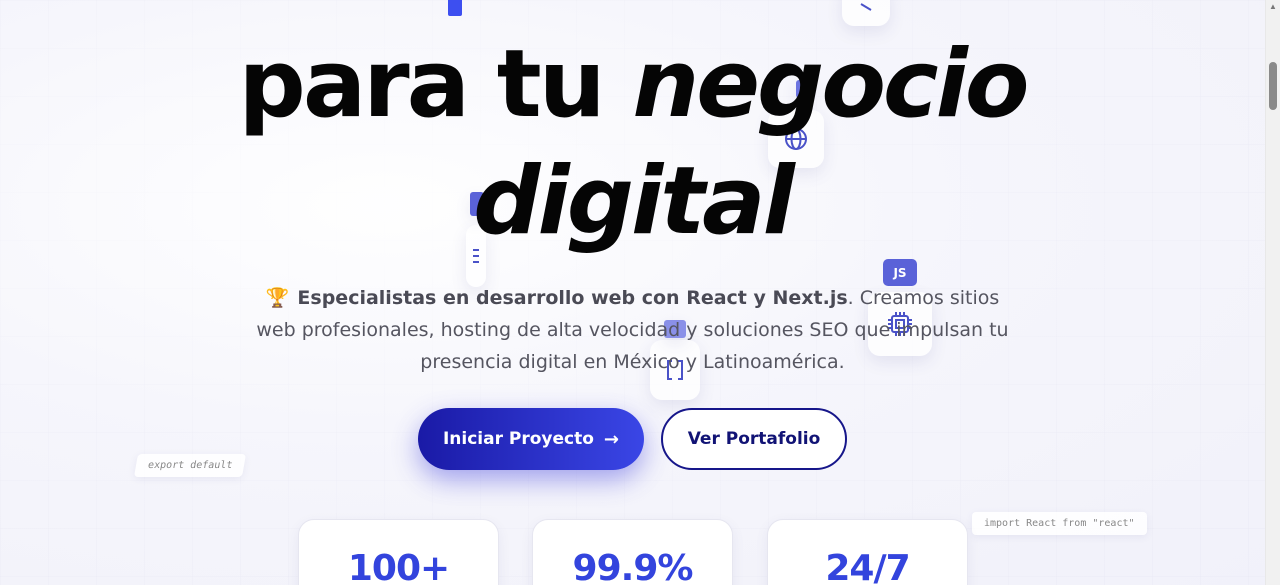  I want to click on stat-card-uptime: 99.9%, so click(632, 552).